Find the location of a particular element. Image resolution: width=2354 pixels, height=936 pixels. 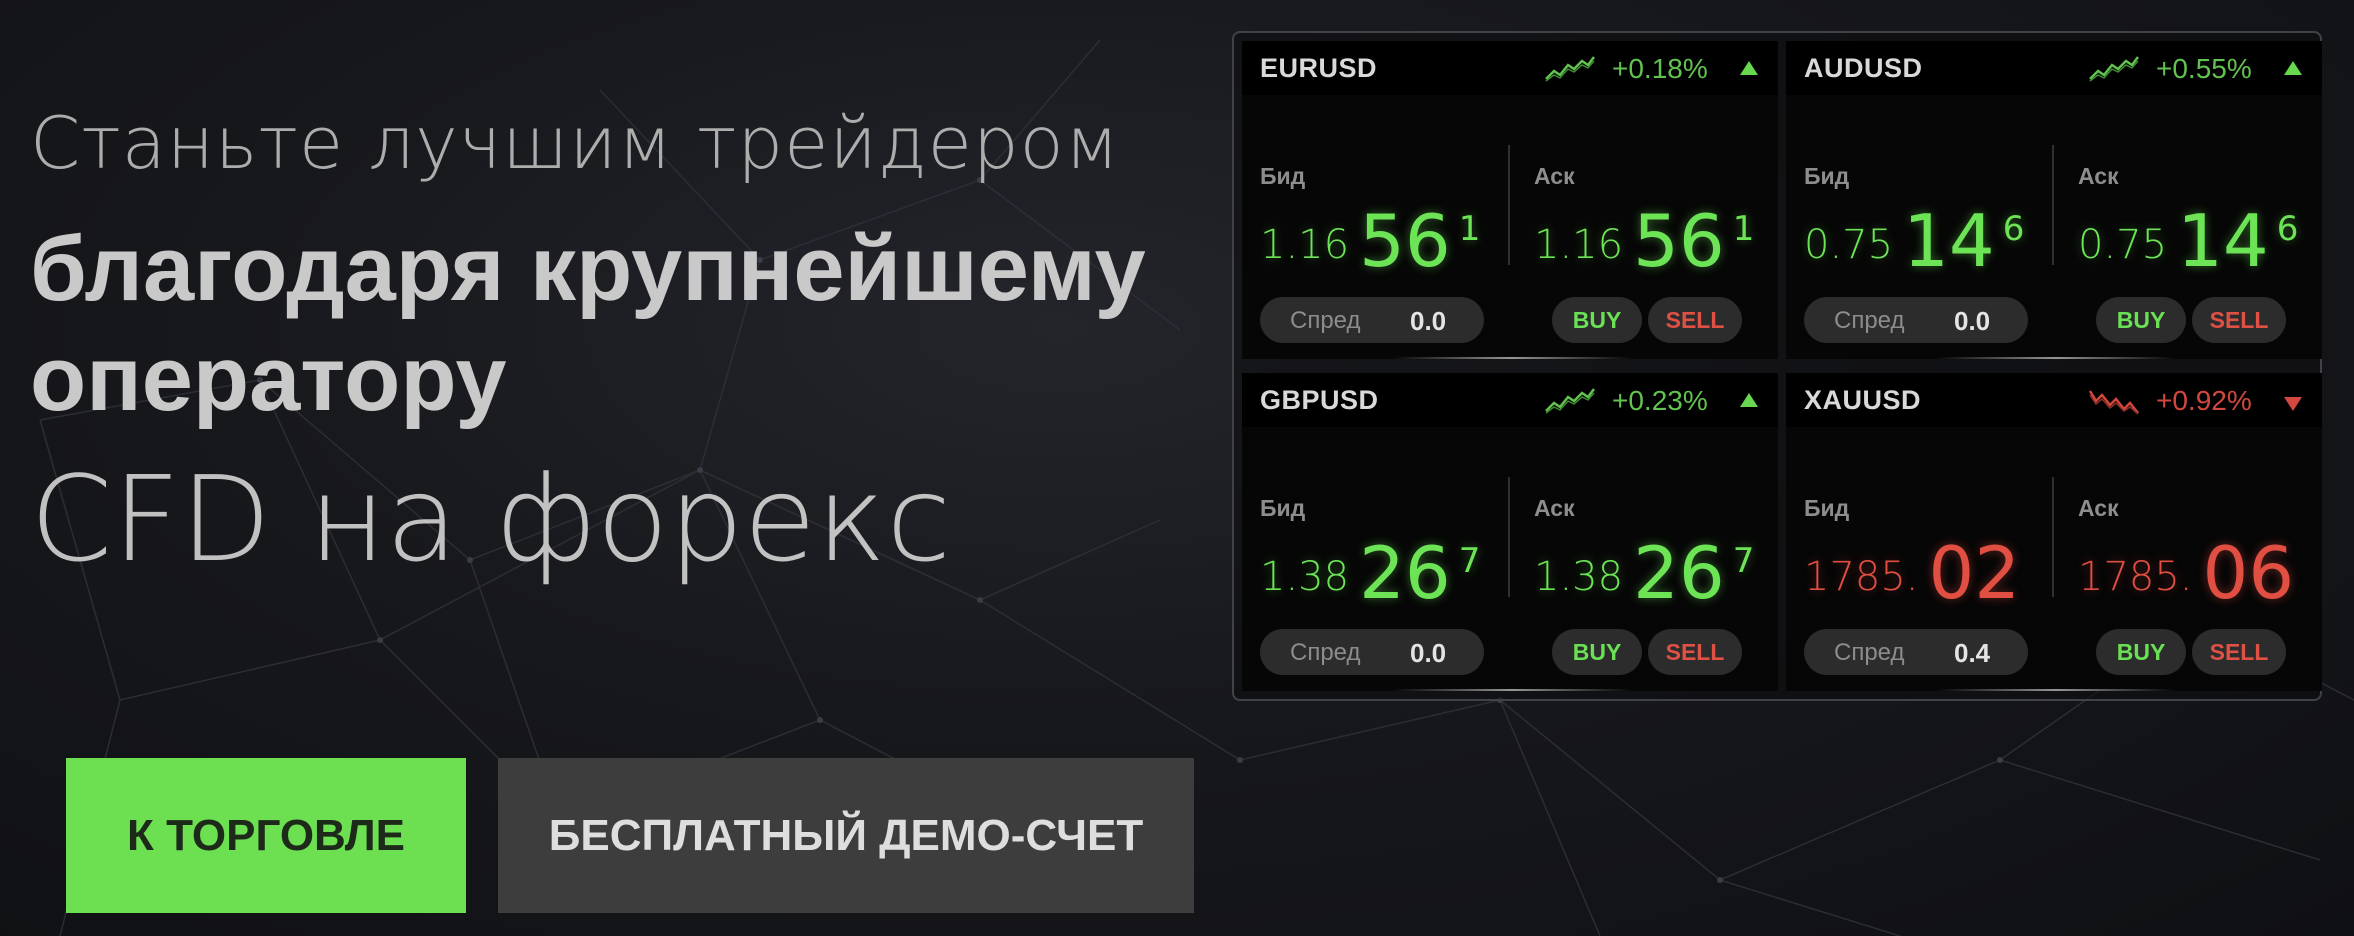

quote-change: +0.18% is located at coordinates (1660, 68).